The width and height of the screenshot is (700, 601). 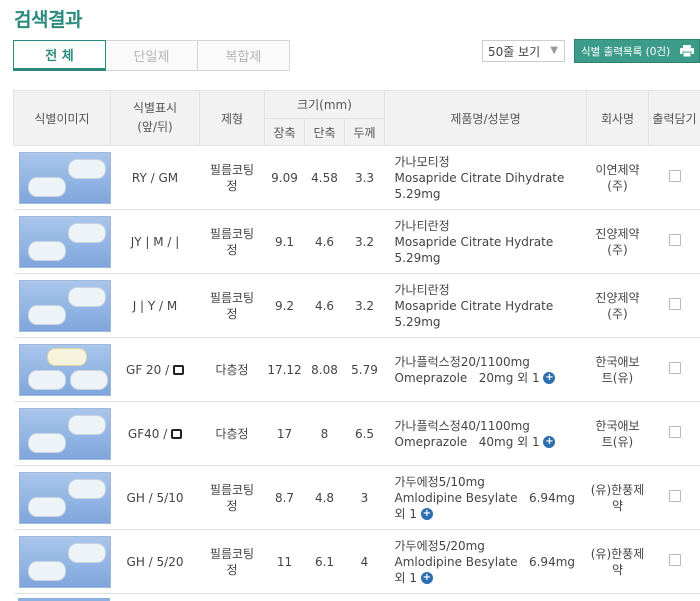 What do you see at coordinates (617, 177) in the screenshot?
I see `company-name: 이연제약(주)` at bounding box center [617, 177].